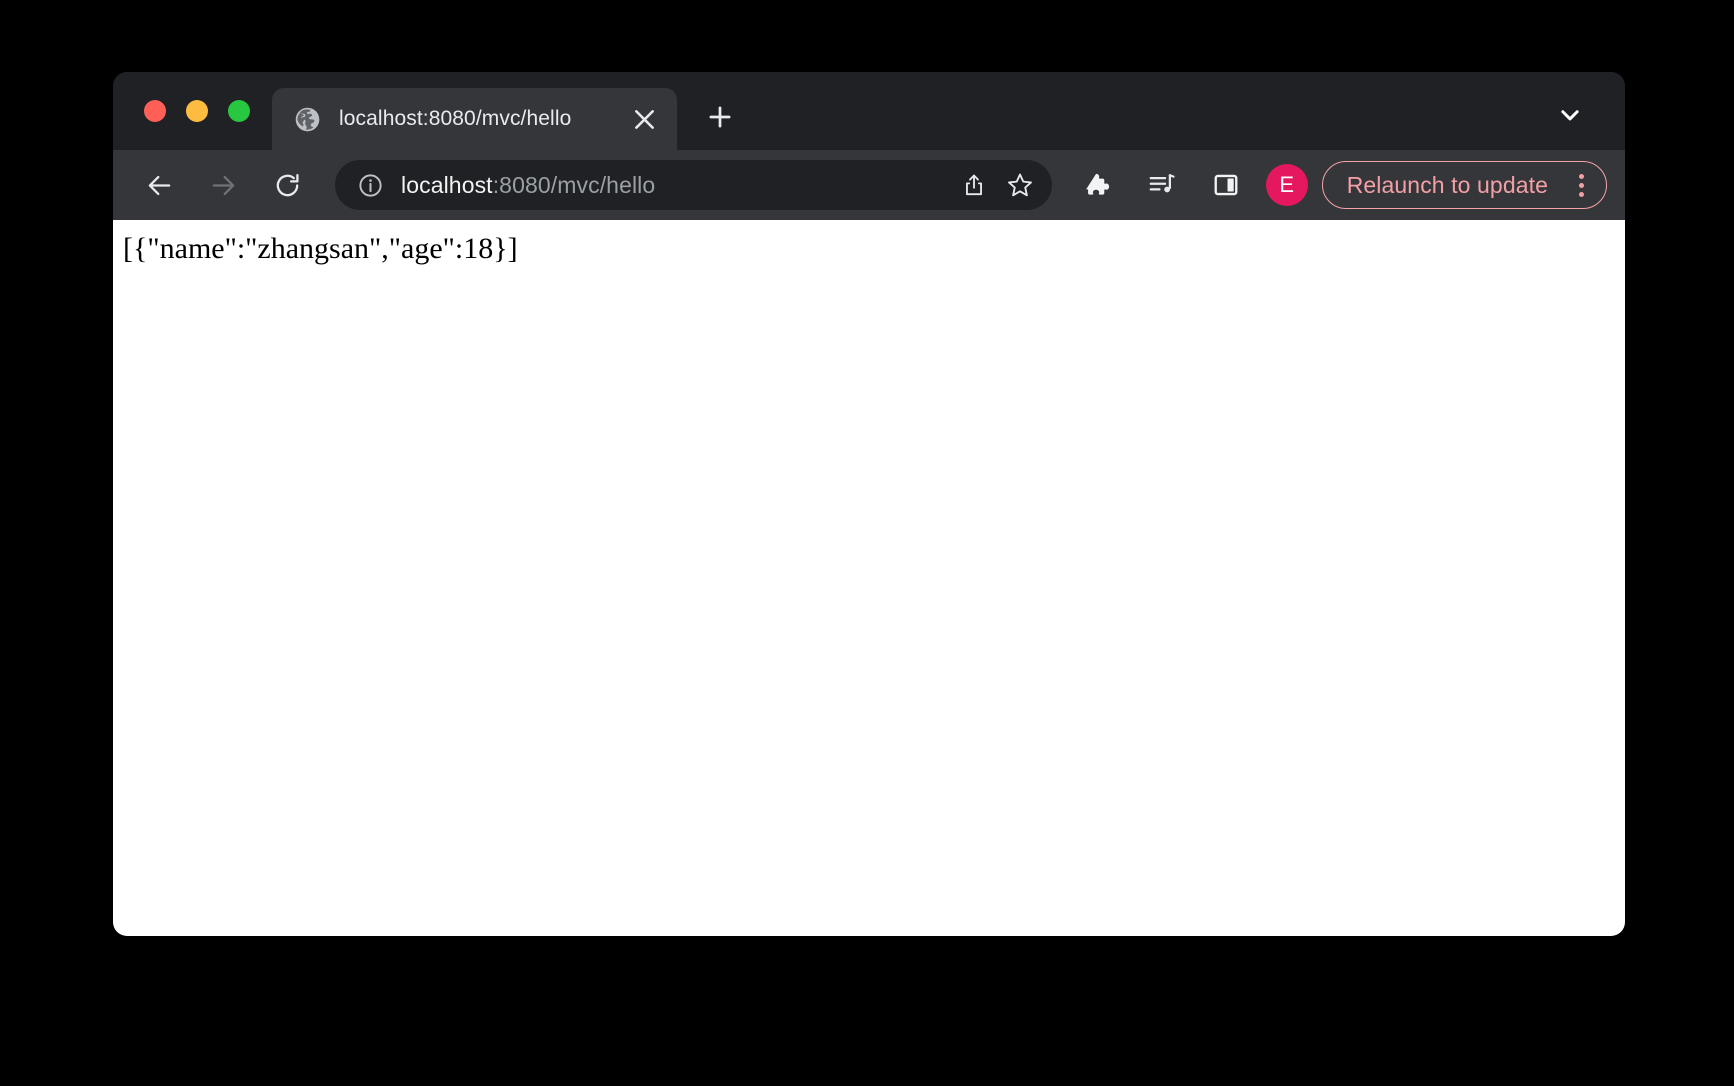 The image size is (1734, 1086). What do you see at coordinates (1447, 184) in the screenshot?
I see `relaunch-to-update-label: Relaunch to update` at bounding box center [1447, 184].